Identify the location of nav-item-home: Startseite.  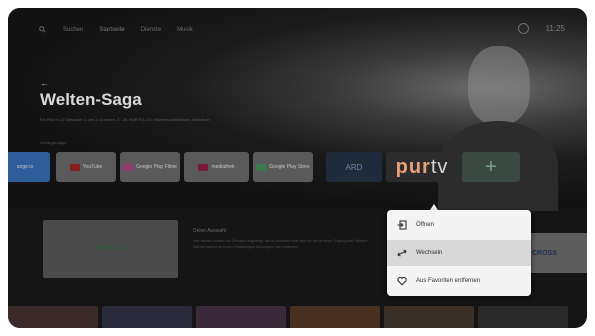
(111, 30).